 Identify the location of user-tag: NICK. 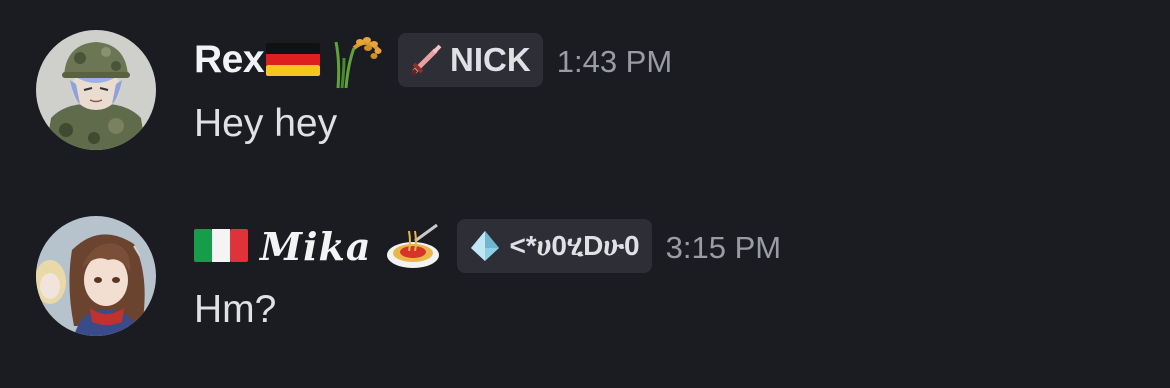
(470, 60).